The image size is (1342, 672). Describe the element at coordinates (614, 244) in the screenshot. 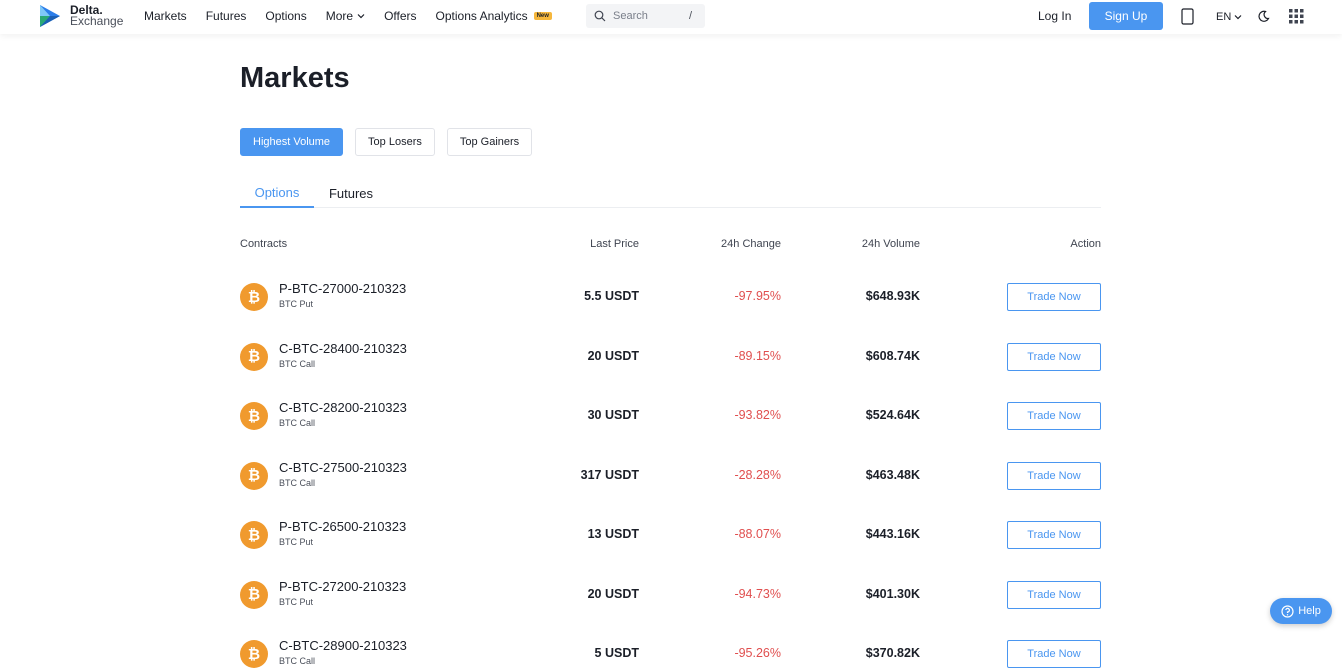

I see `header-last-price: Last Price` at that location.